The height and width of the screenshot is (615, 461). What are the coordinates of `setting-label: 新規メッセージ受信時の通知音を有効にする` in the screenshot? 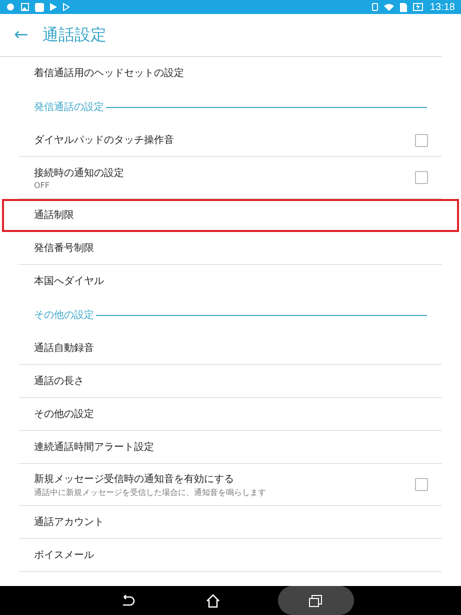 It's located at (134, 479).